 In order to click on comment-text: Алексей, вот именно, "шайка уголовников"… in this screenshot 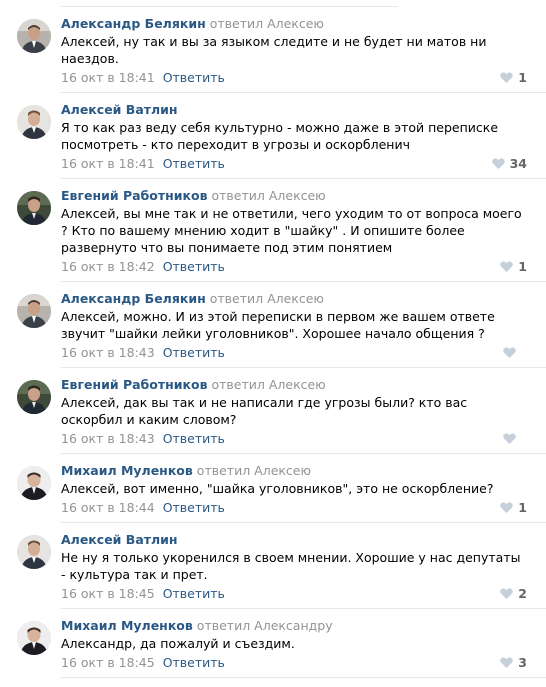, I will do `click(277, 488)`.